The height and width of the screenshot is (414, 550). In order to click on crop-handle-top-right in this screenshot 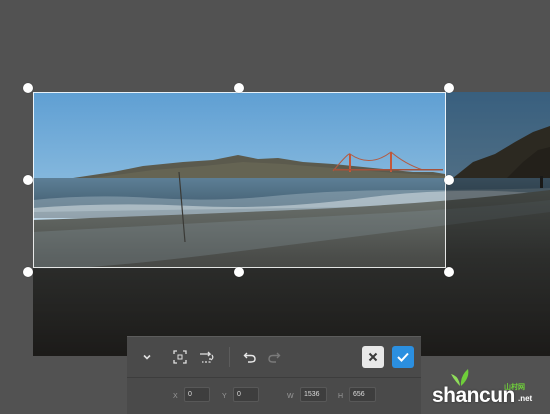, I will do `click(449, 88)`.